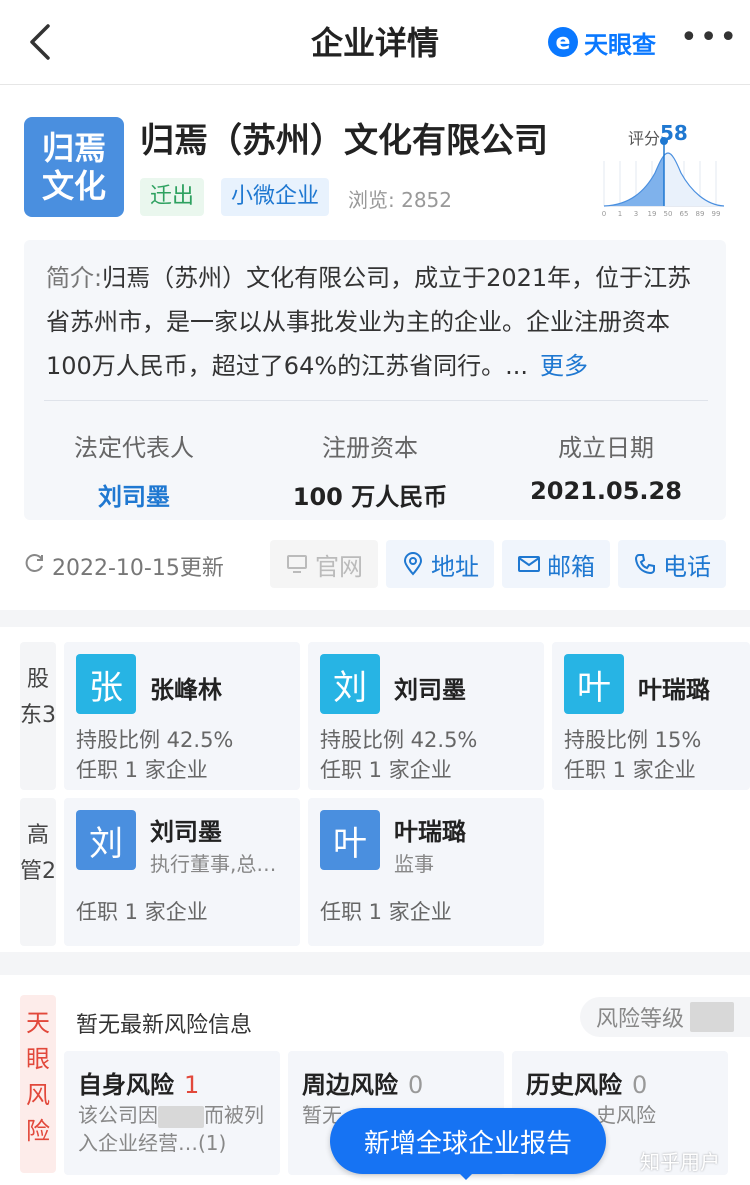 Image resolution: width=750 pixels, height=1185 pixels. I want to click on score-distribution-chart: 0 1 3 19 50 65 89 99, so click(663, 171).